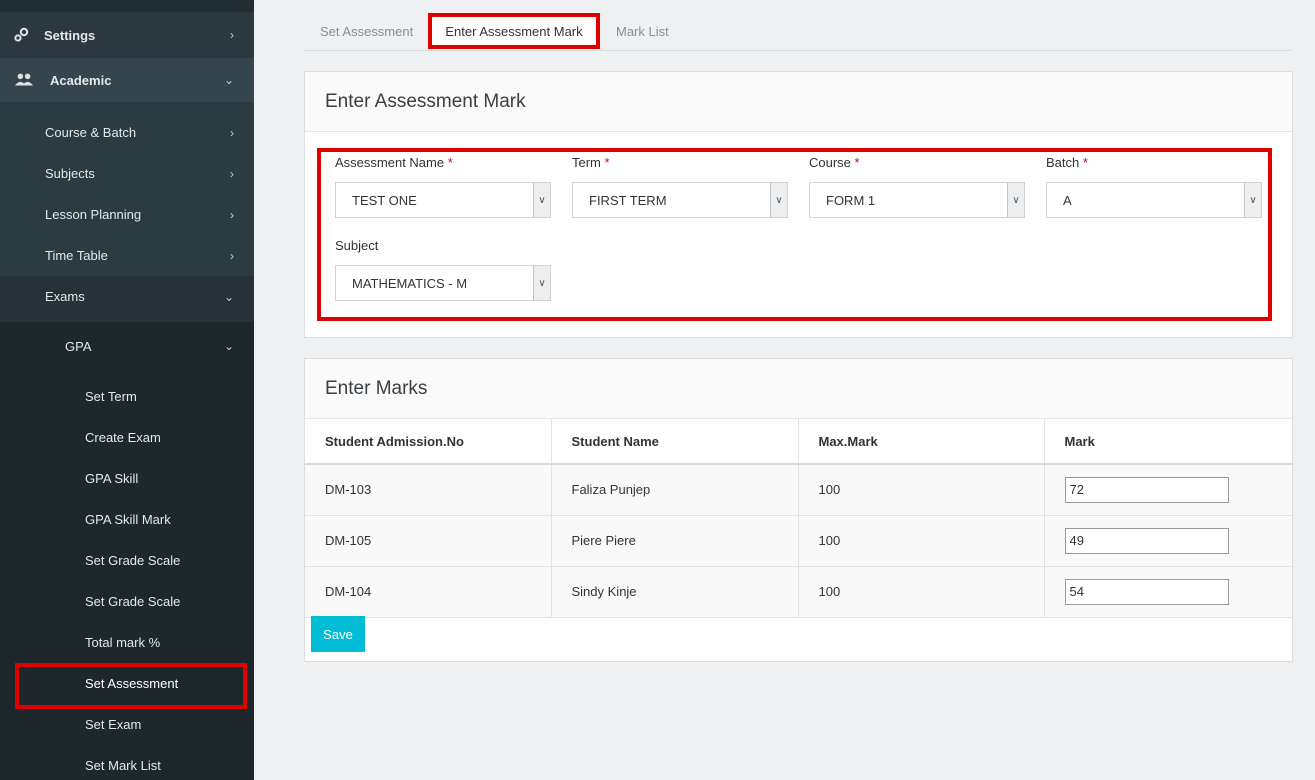 The width and height of the screenshot is (1315, 780). I want to click on field-label: Term *, so click(680, 164).